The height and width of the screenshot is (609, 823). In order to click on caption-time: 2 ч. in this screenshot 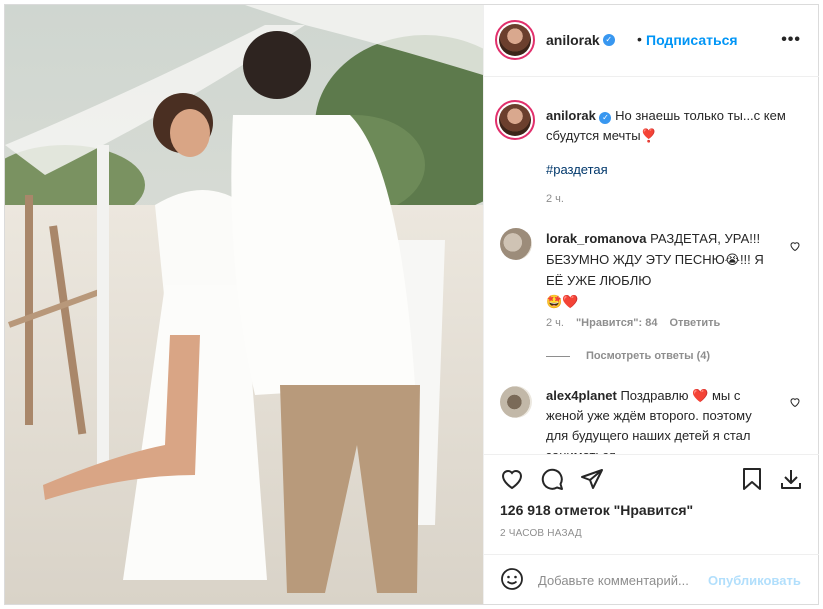, I will do `click(555, 199)`.